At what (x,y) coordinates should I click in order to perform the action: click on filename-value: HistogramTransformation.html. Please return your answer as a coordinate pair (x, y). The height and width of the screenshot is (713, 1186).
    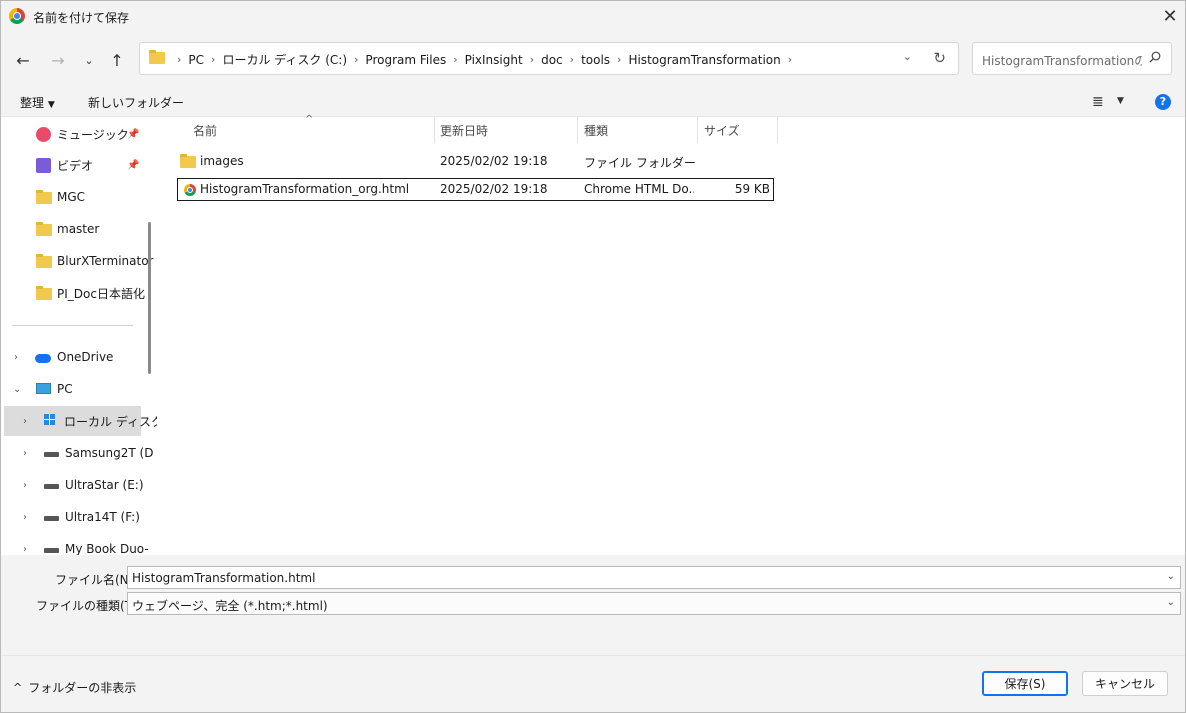
    Looking at the image, I should click on (224, 578).